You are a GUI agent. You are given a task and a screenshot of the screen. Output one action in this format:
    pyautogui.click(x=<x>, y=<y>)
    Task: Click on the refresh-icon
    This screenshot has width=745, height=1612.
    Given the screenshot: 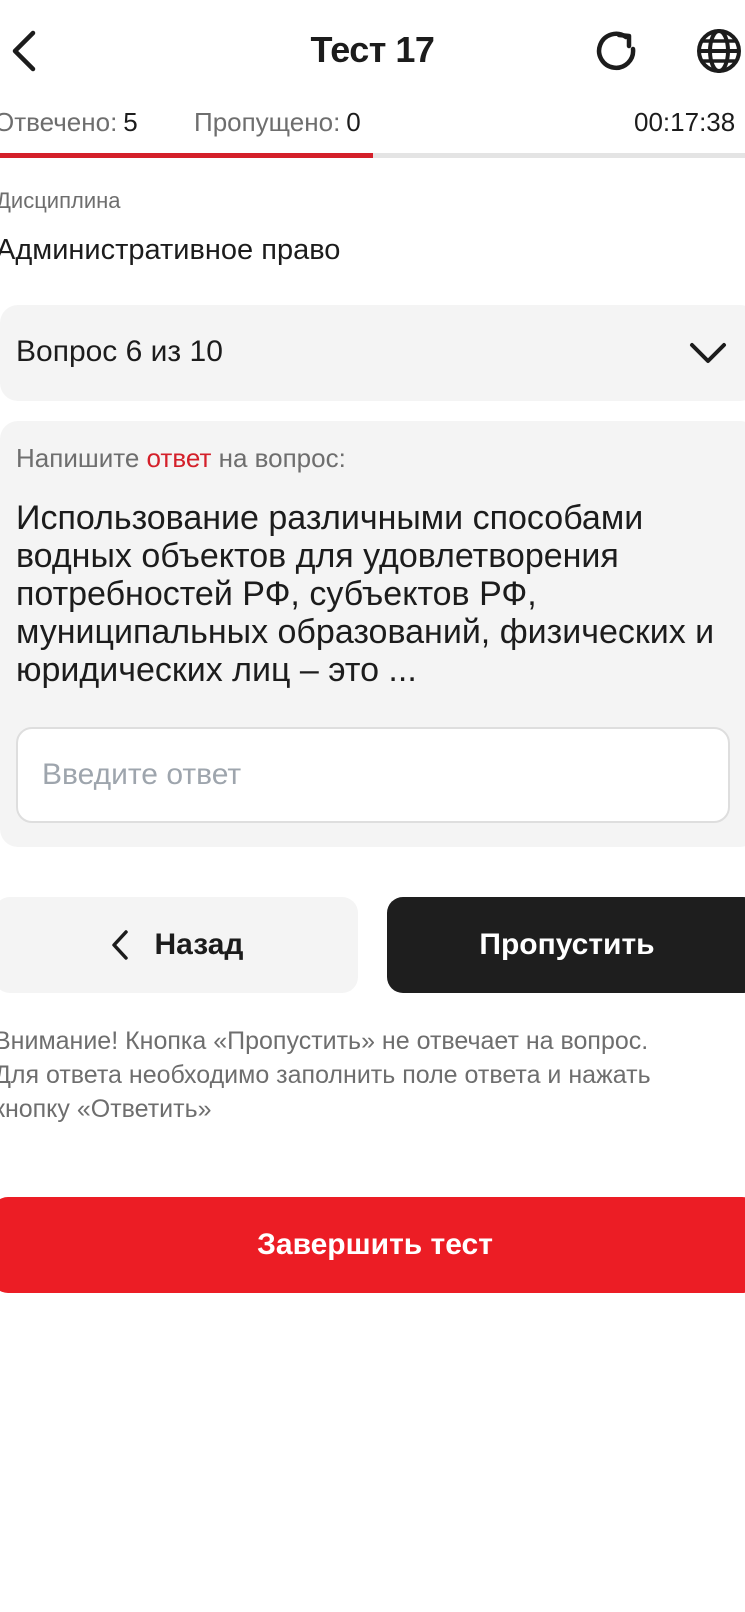 What is the action you would take?
    pyautogui.click(x=616, y=51)
    